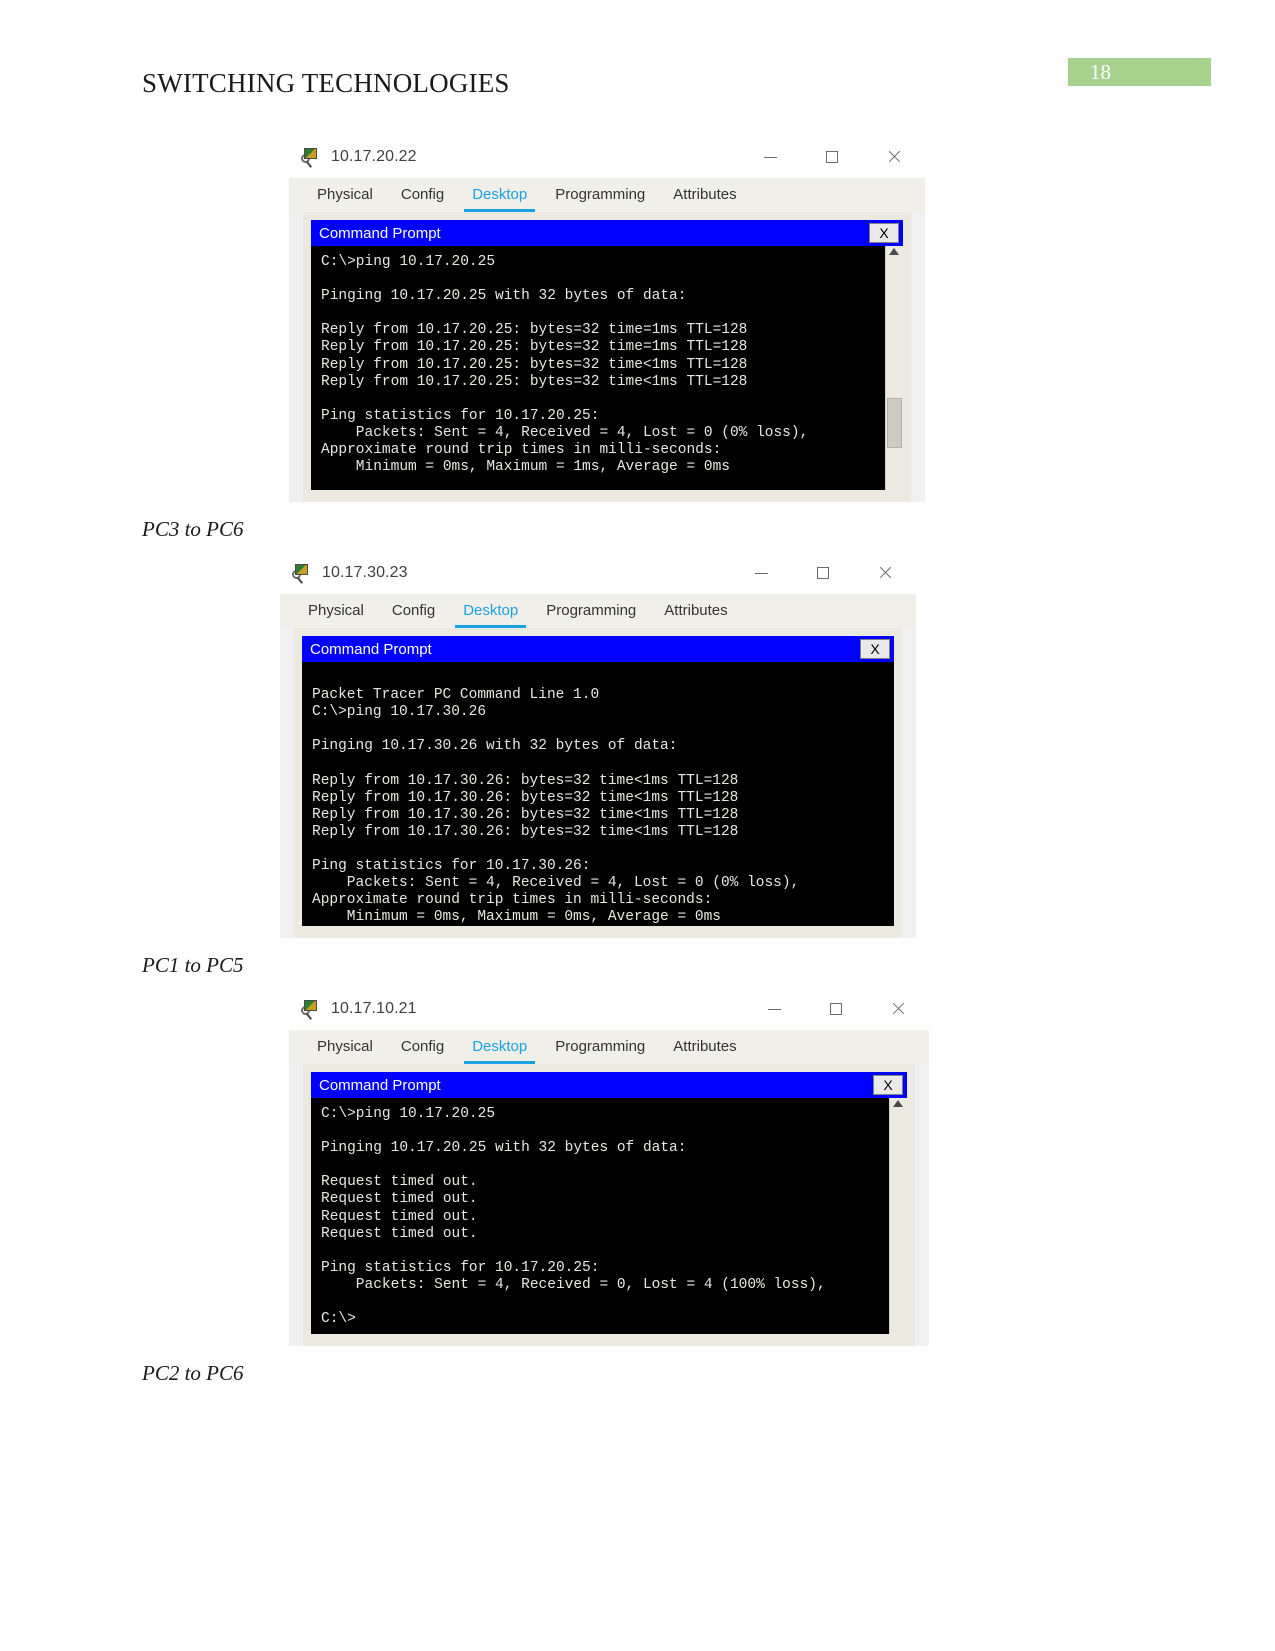  What do you see at coordinates (193, 529) in the screenshot?
I see `caption-pc3-to-pc6: PC3 to PC6` at bounding box center [193, 529].